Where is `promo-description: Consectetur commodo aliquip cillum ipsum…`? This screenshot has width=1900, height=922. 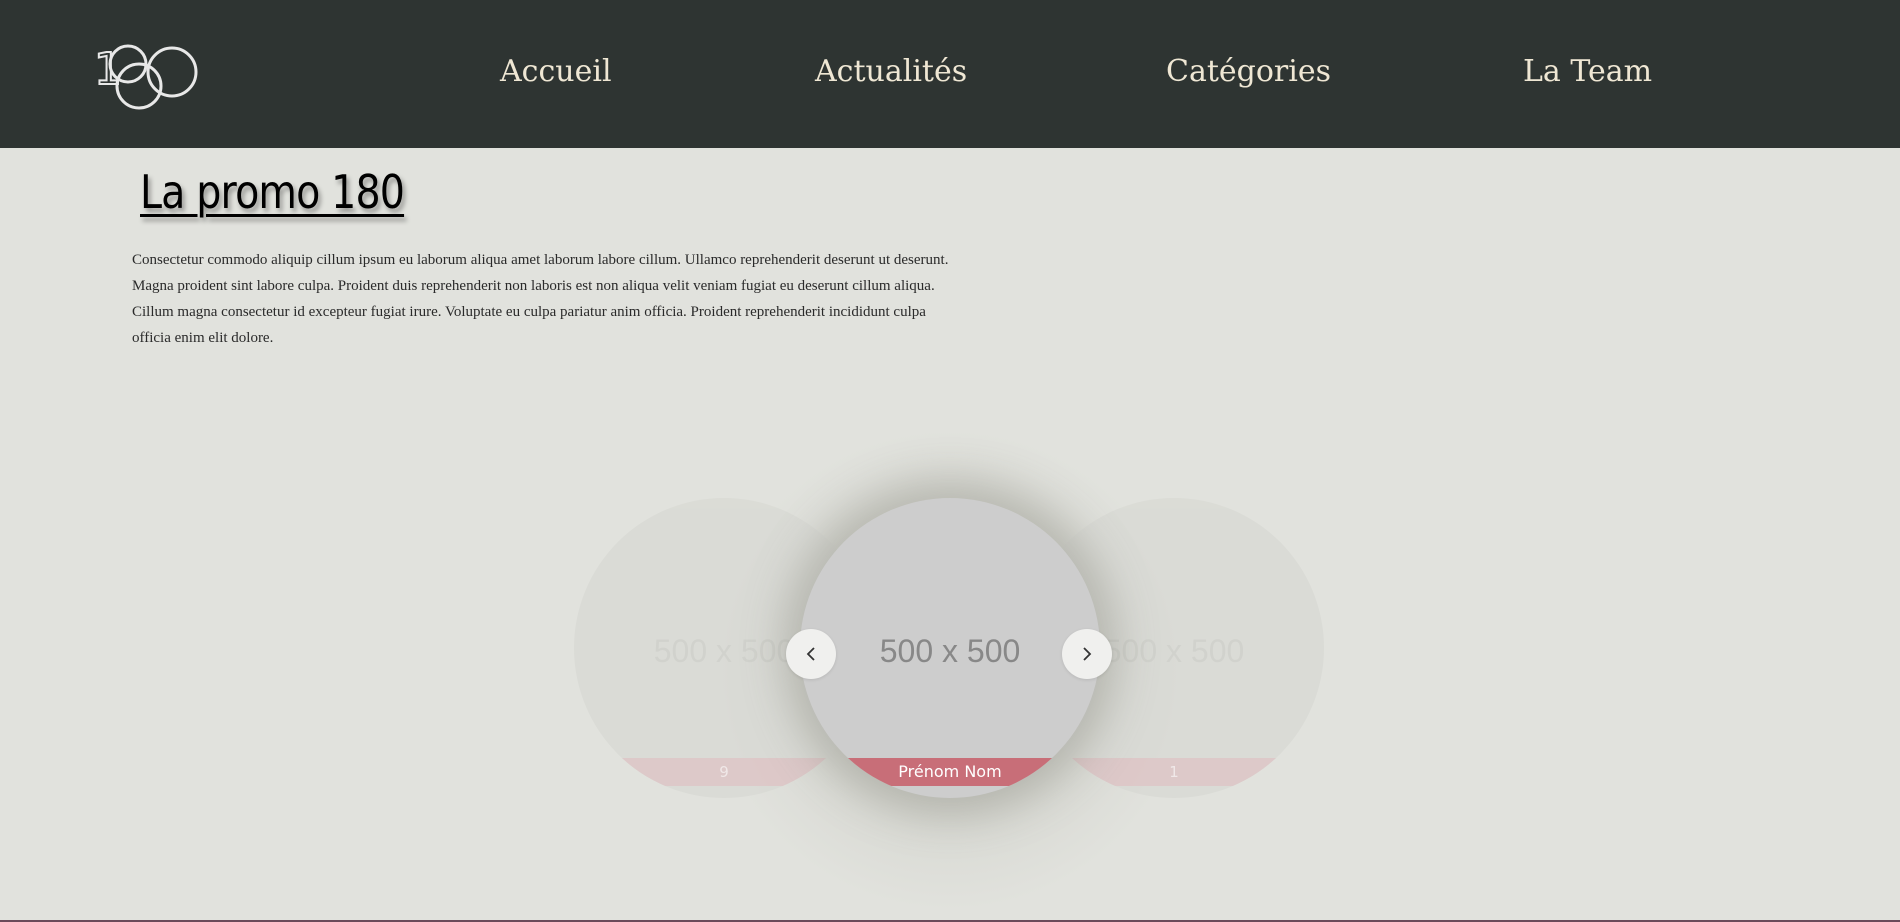
promo-description: Consectetur commodo aliquip cillum ipsum… is located at coordinates (540, 299).